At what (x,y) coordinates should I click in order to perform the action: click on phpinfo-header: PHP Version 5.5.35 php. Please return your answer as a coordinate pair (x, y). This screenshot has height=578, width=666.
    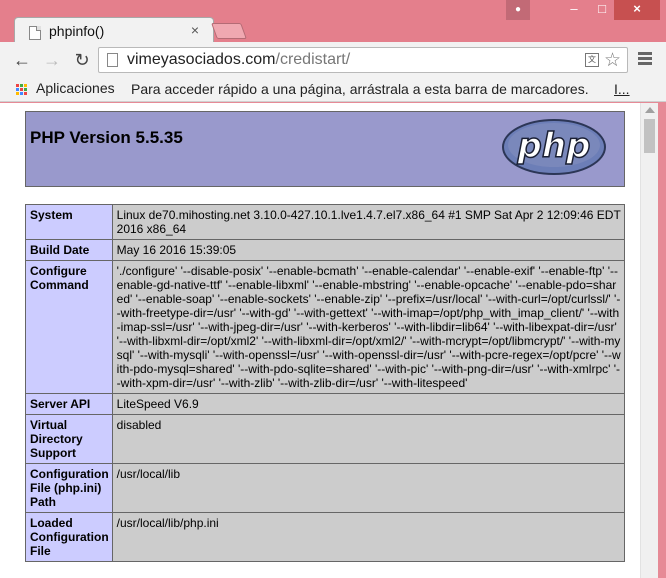
    Looking at the image, I should click on (325, 149).